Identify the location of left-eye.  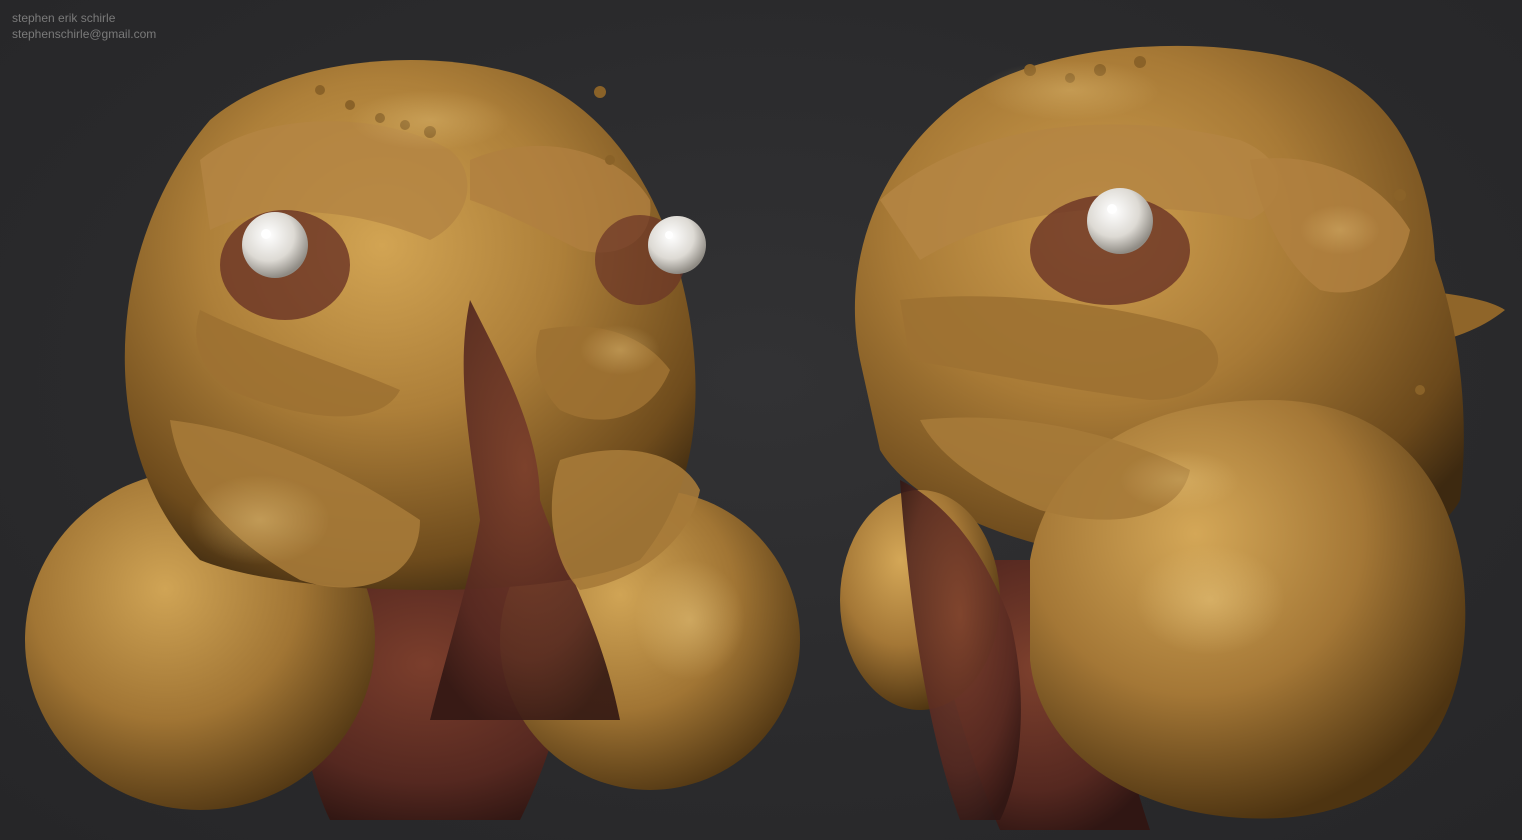
(275, 245).